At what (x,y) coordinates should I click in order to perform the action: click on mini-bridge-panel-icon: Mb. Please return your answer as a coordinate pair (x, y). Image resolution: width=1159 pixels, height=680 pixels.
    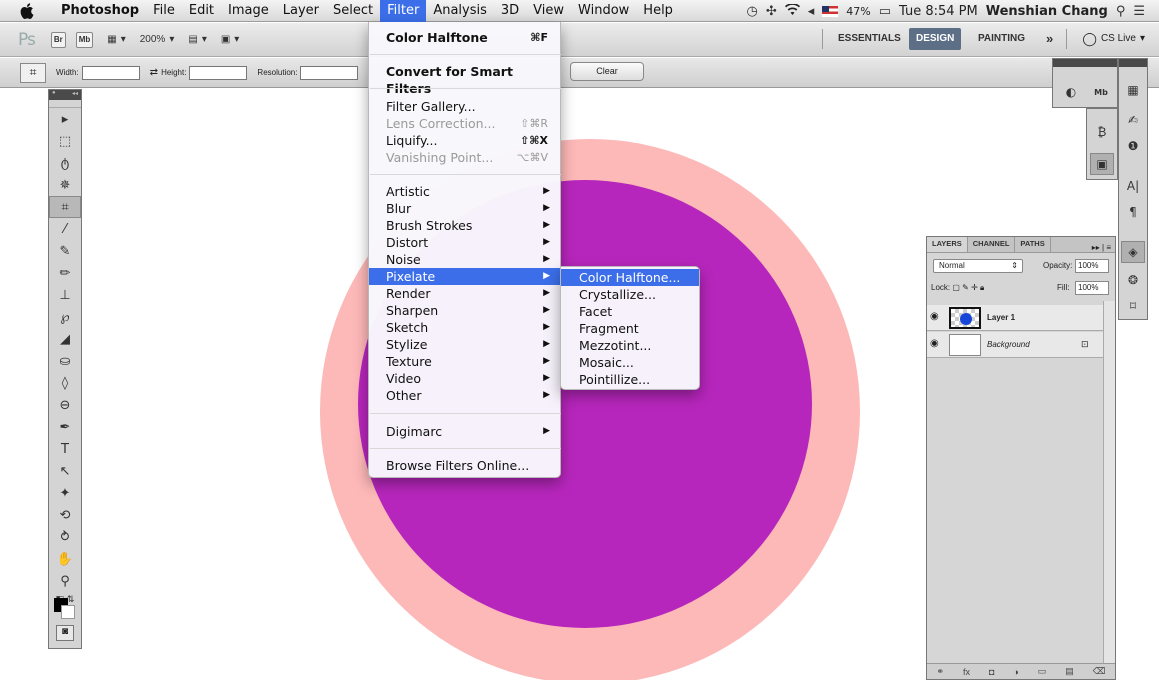
    Looking at the image, I should click on (1101, 92).